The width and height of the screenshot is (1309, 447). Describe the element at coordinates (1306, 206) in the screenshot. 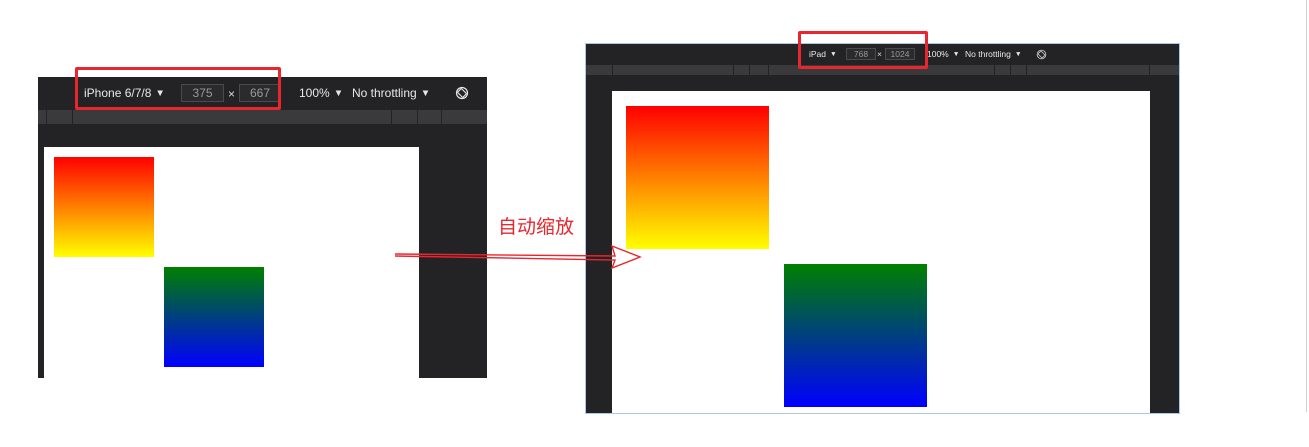

I see `divider` at that location.